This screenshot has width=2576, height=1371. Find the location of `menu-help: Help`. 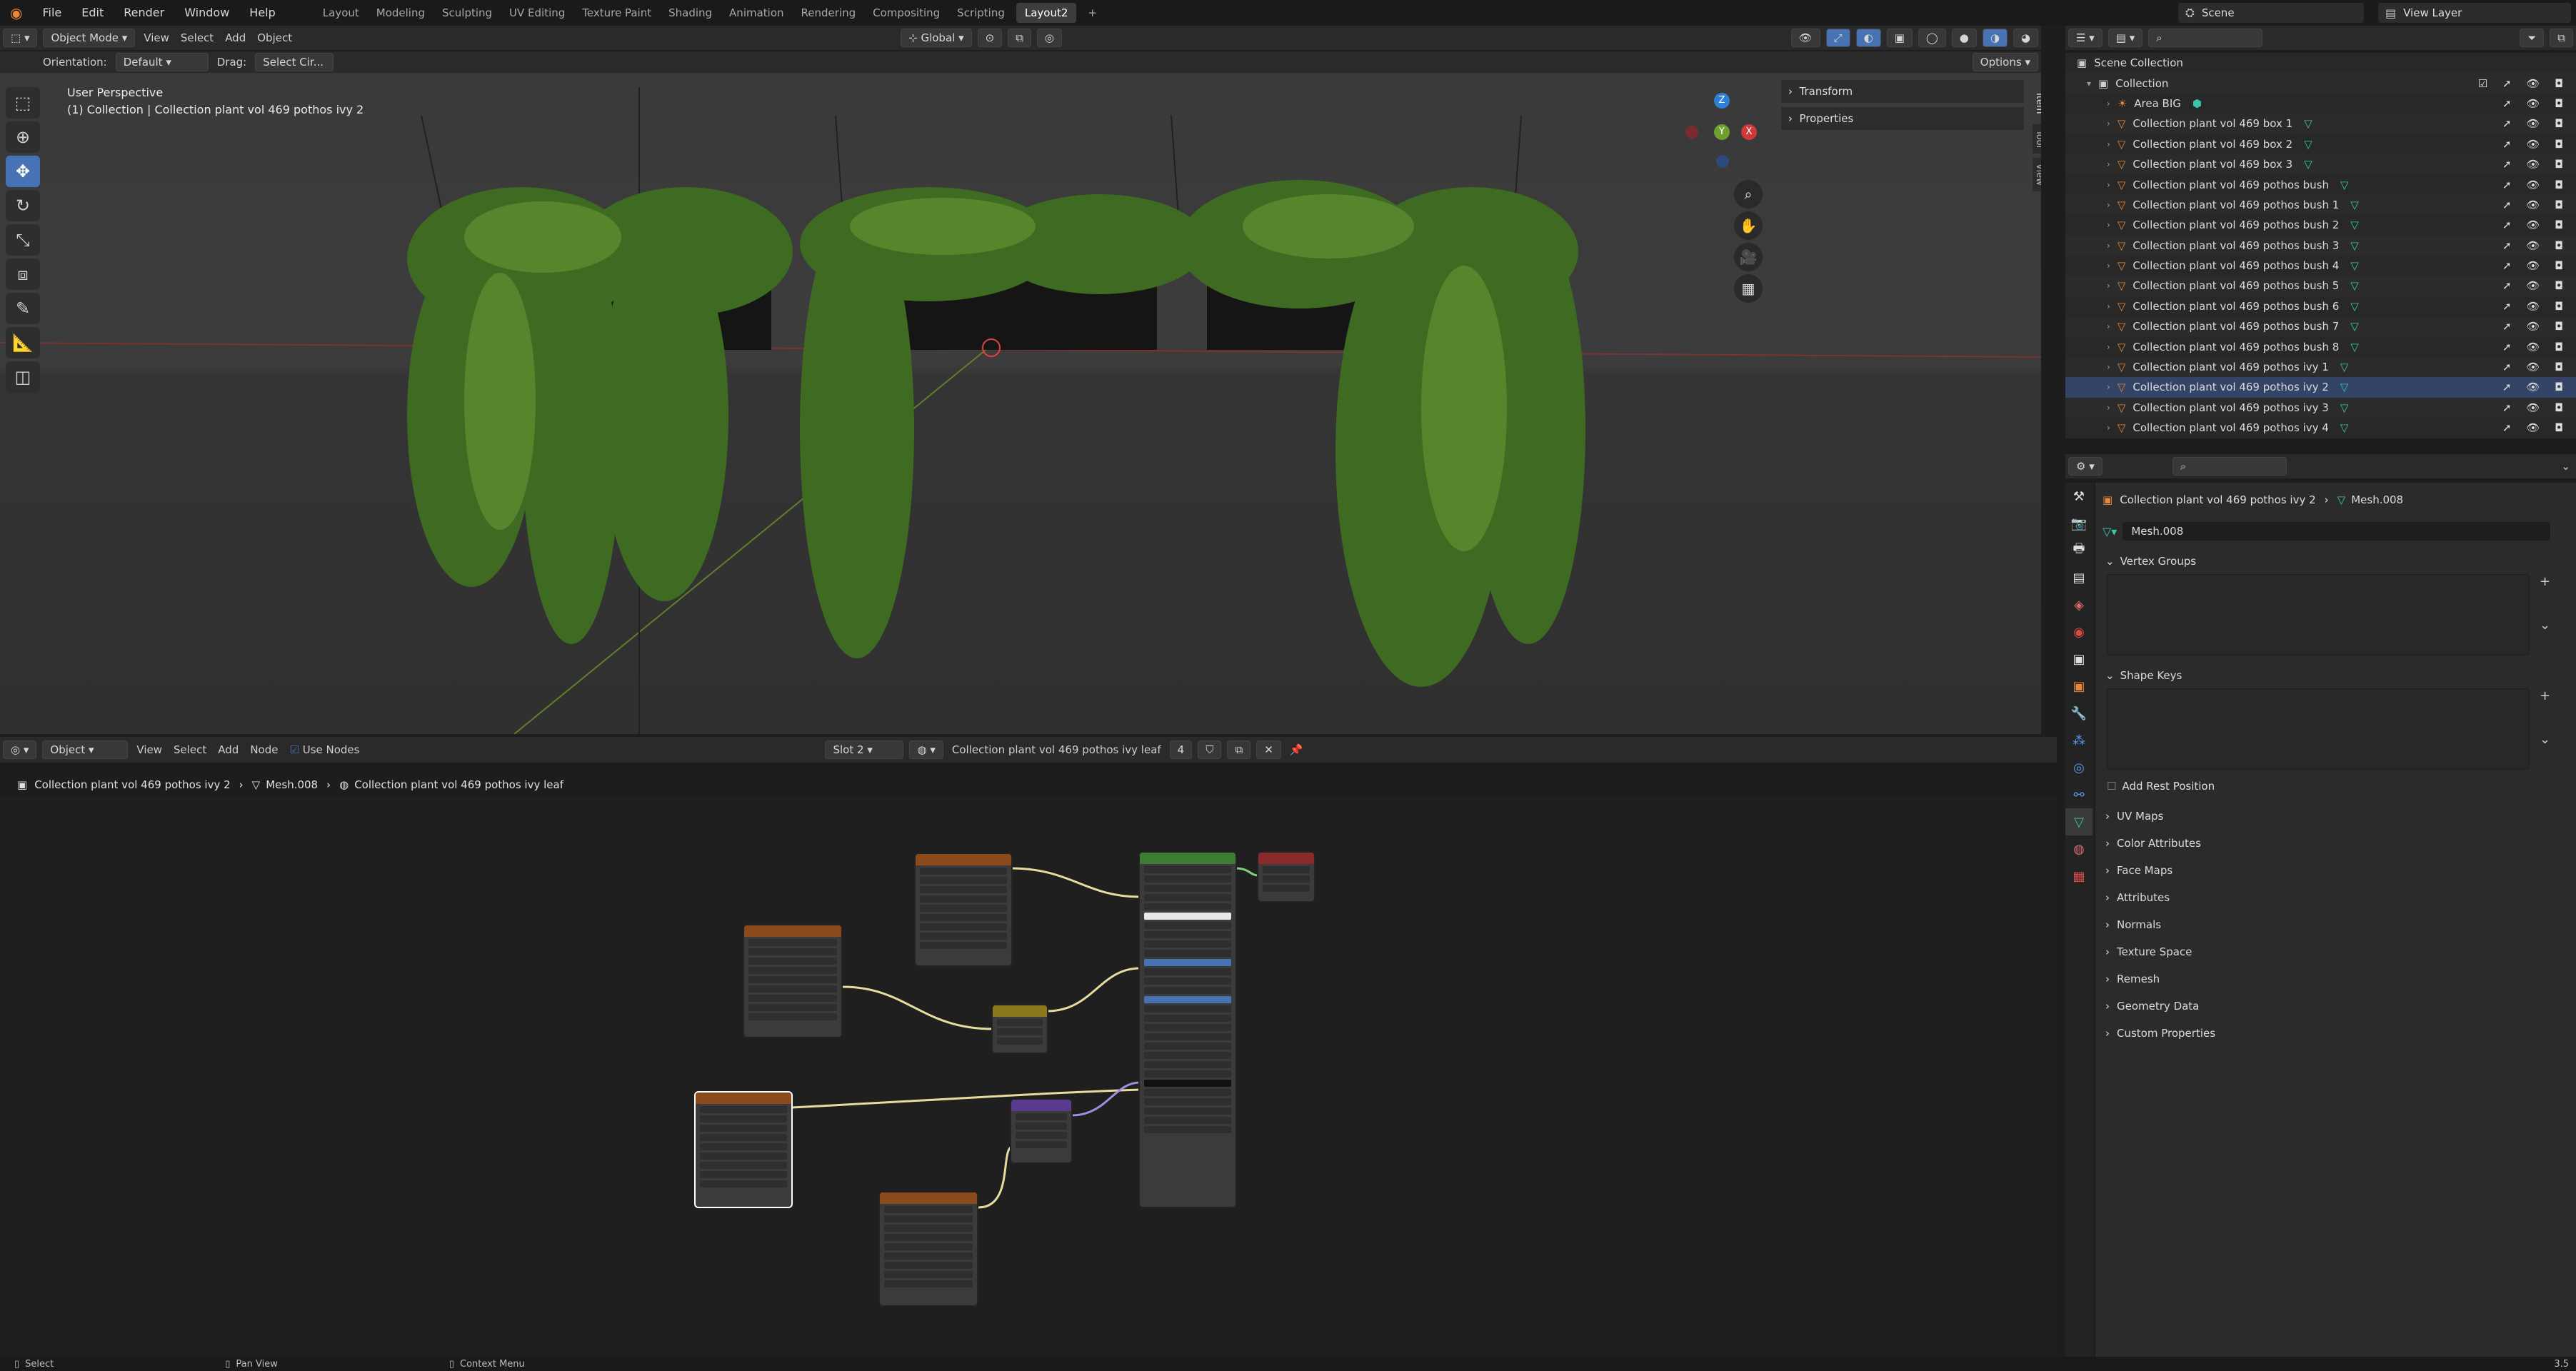

menu-help: Help is located at coordinates (262, 13).